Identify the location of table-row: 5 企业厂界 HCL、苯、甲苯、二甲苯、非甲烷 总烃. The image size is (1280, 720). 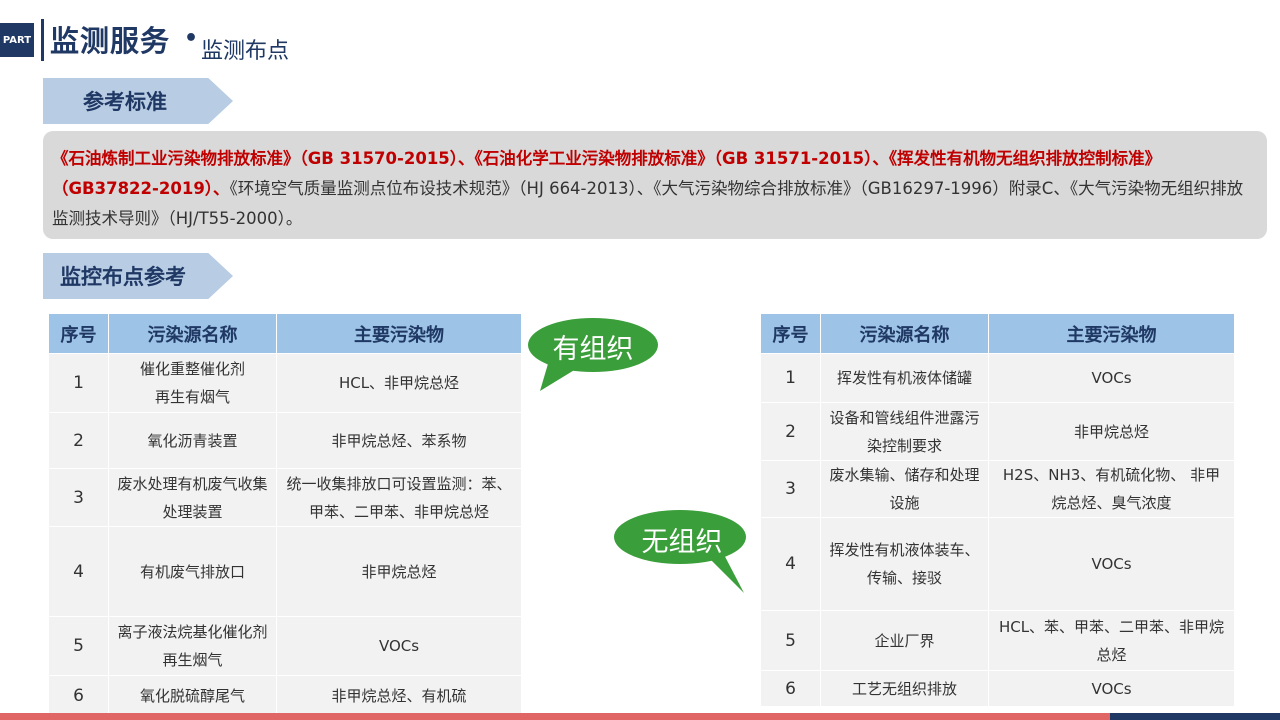
(997, 640).